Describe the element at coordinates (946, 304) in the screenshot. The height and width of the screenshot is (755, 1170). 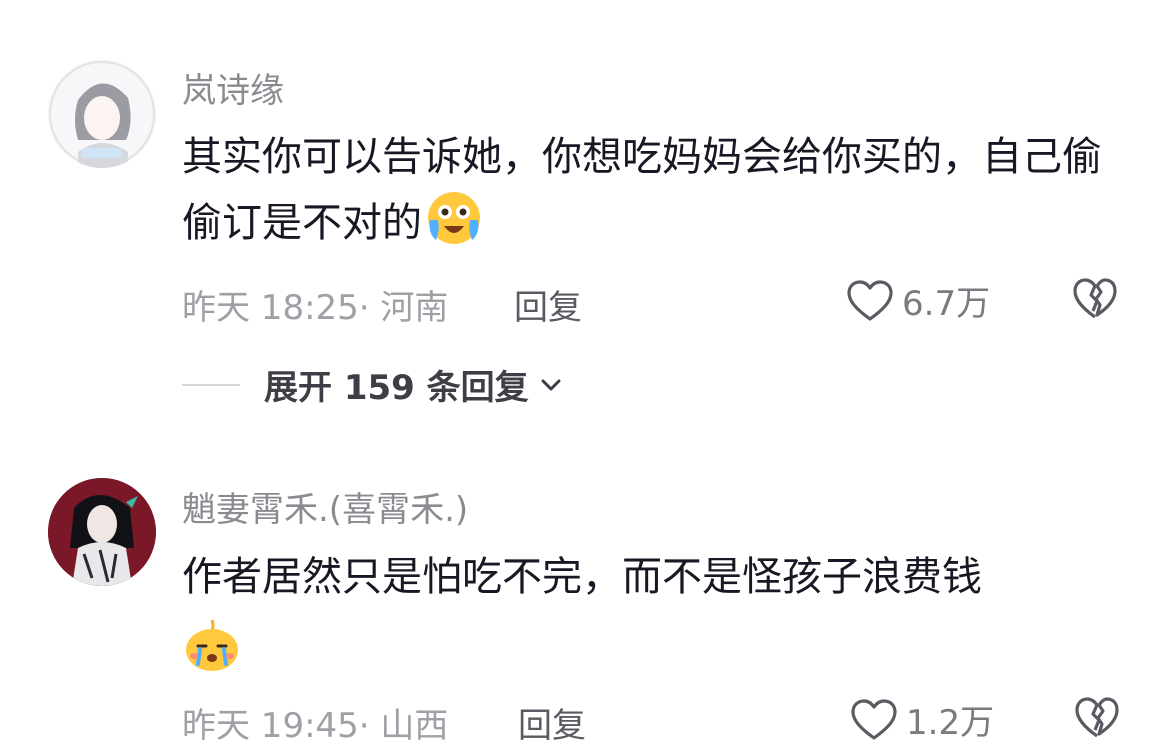
I see `like-count: 6.7万` at that location.